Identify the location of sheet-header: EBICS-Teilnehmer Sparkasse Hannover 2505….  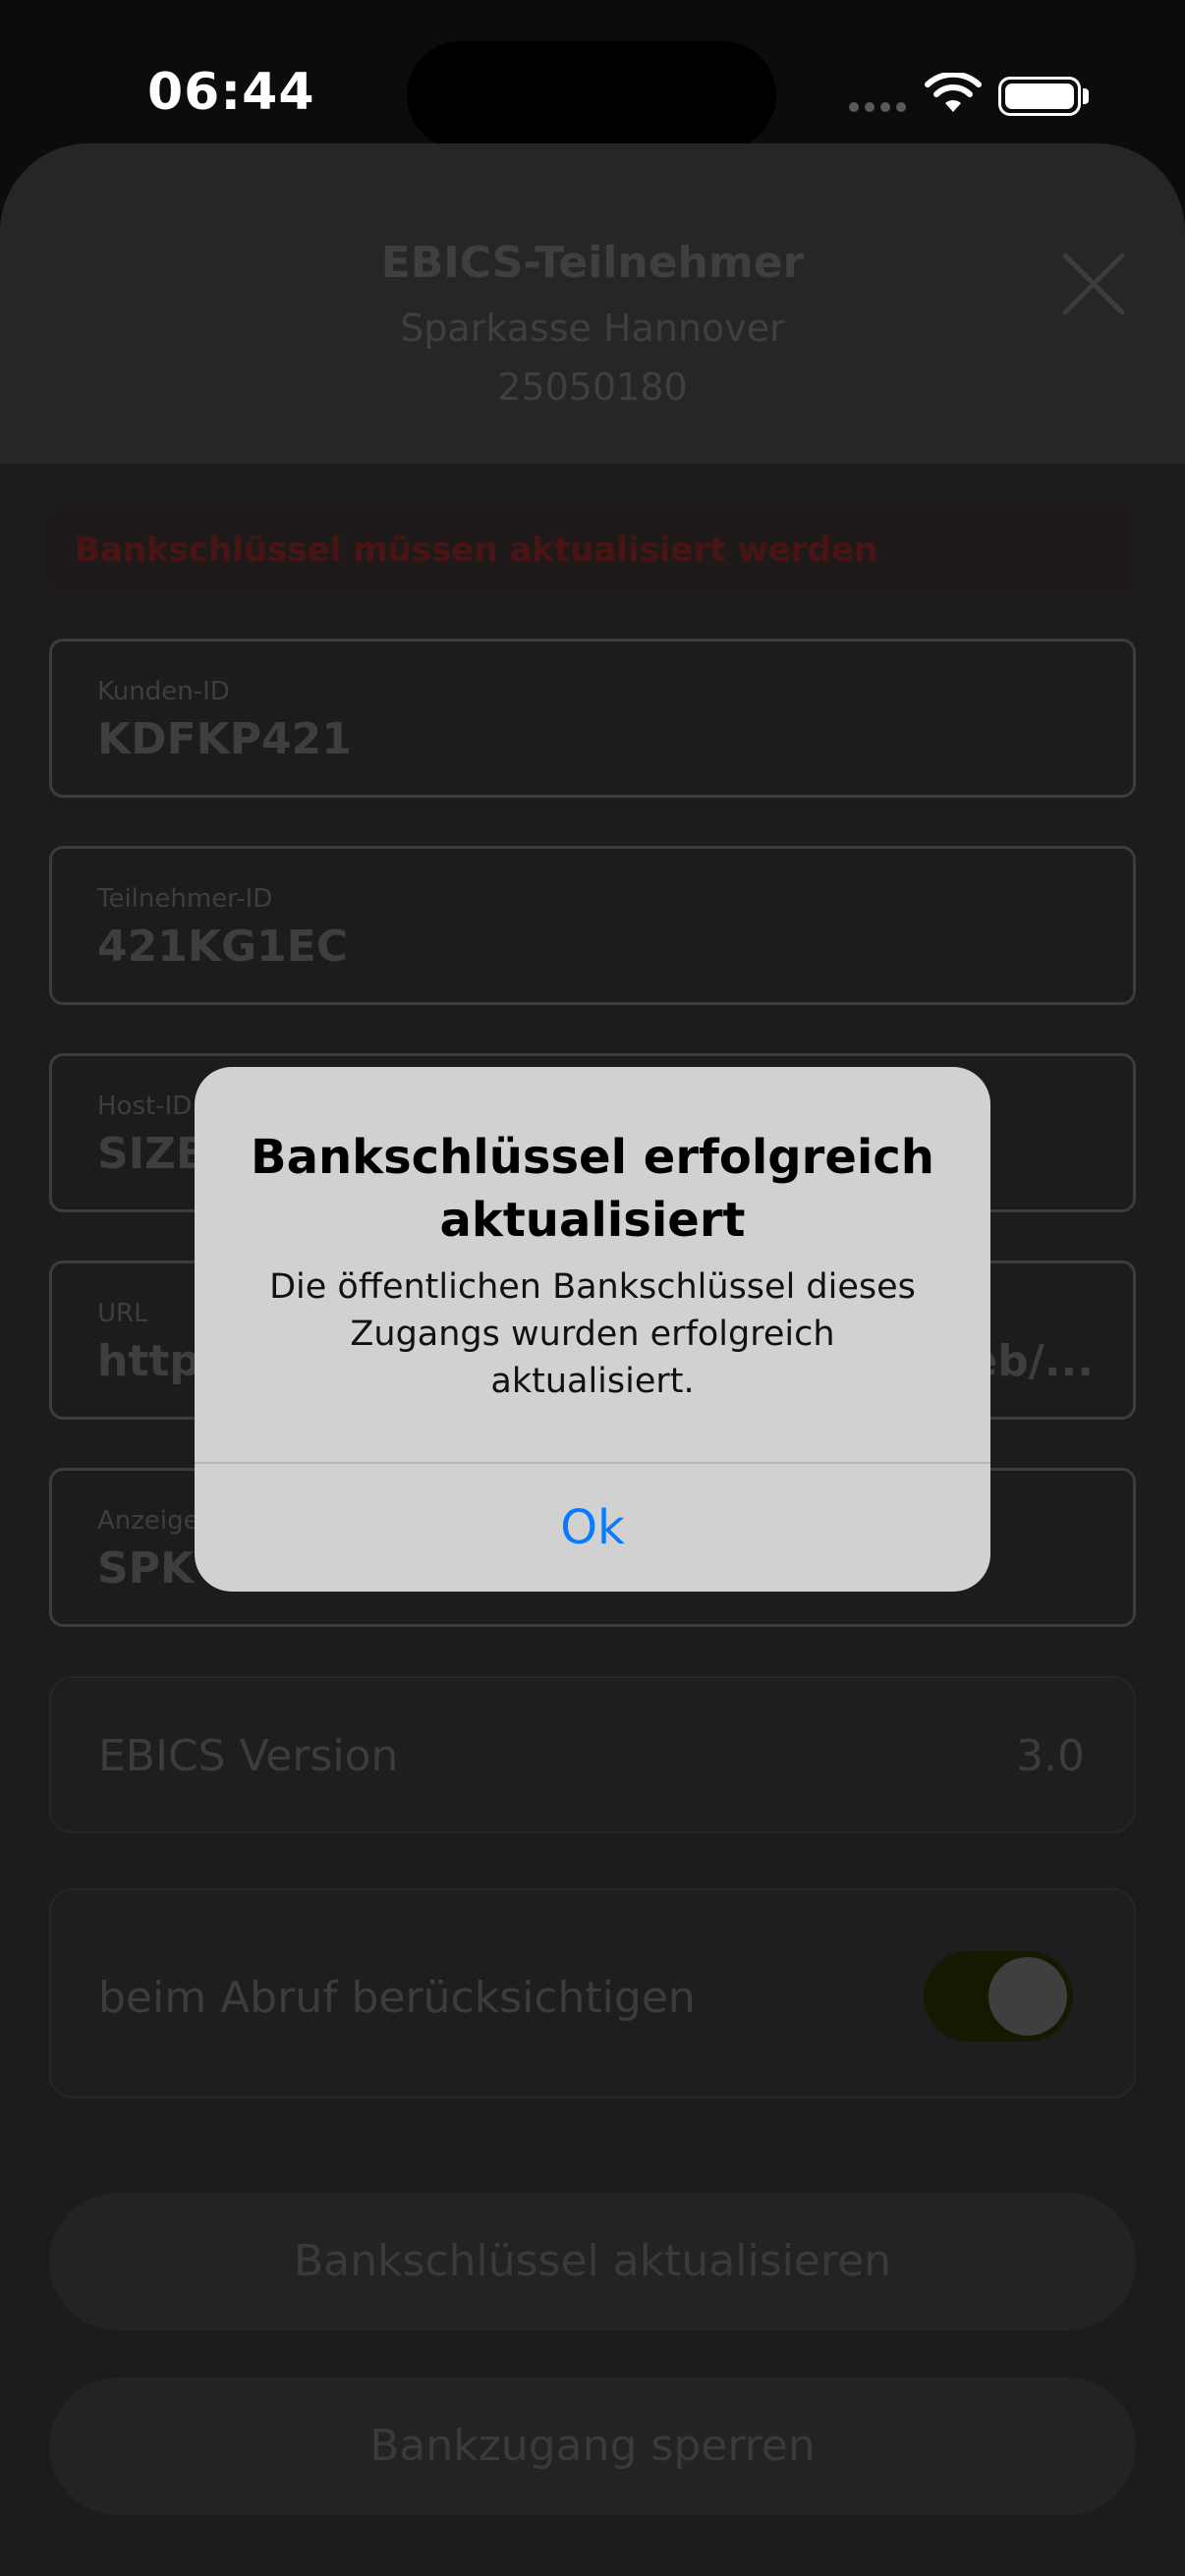
(592, 303).